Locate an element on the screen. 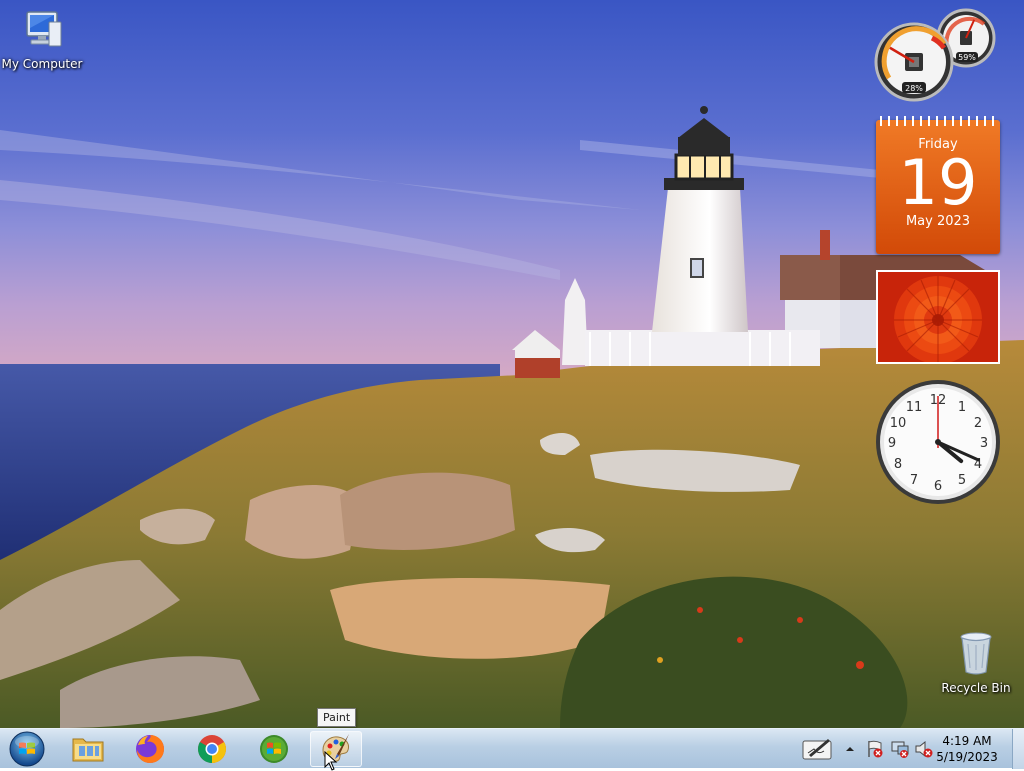  folder-icon is located at coordinates (88, 750).